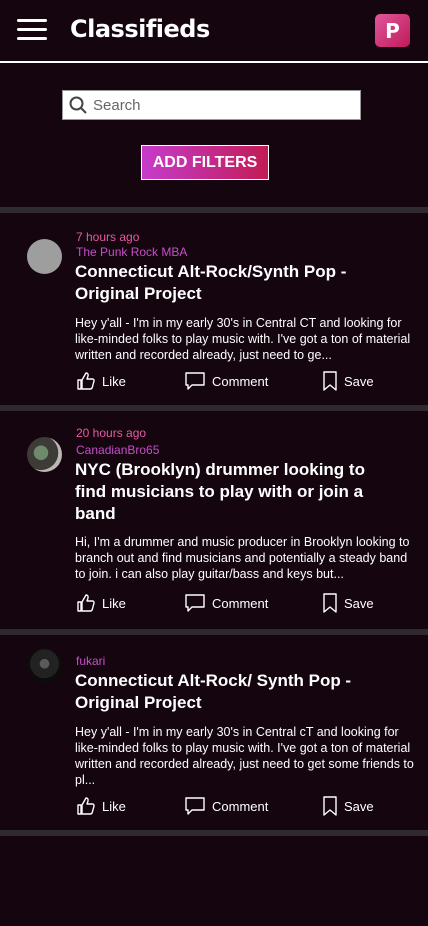  I want to click on search-input, so click(226, 105).